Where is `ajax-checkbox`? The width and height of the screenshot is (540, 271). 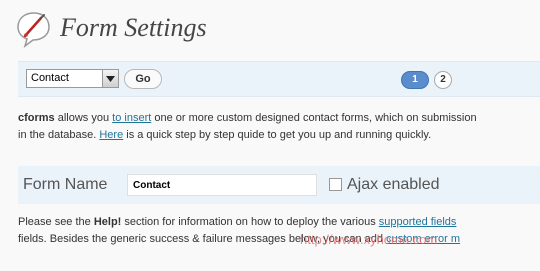 ajax-checkbox is located at coordinates (335, 184).